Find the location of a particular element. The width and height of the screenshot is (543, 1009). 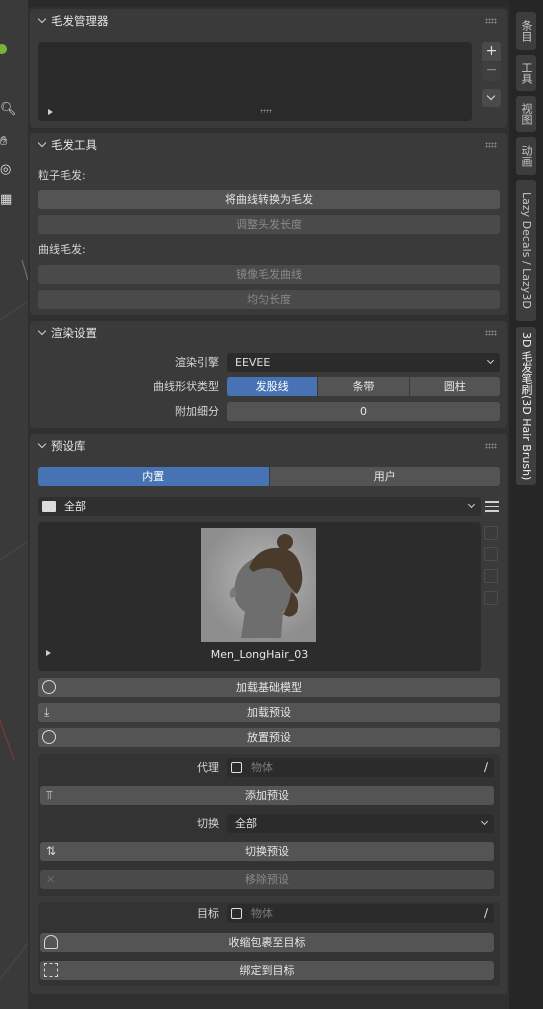

add-icon: + is located at coordinates (491, 51).